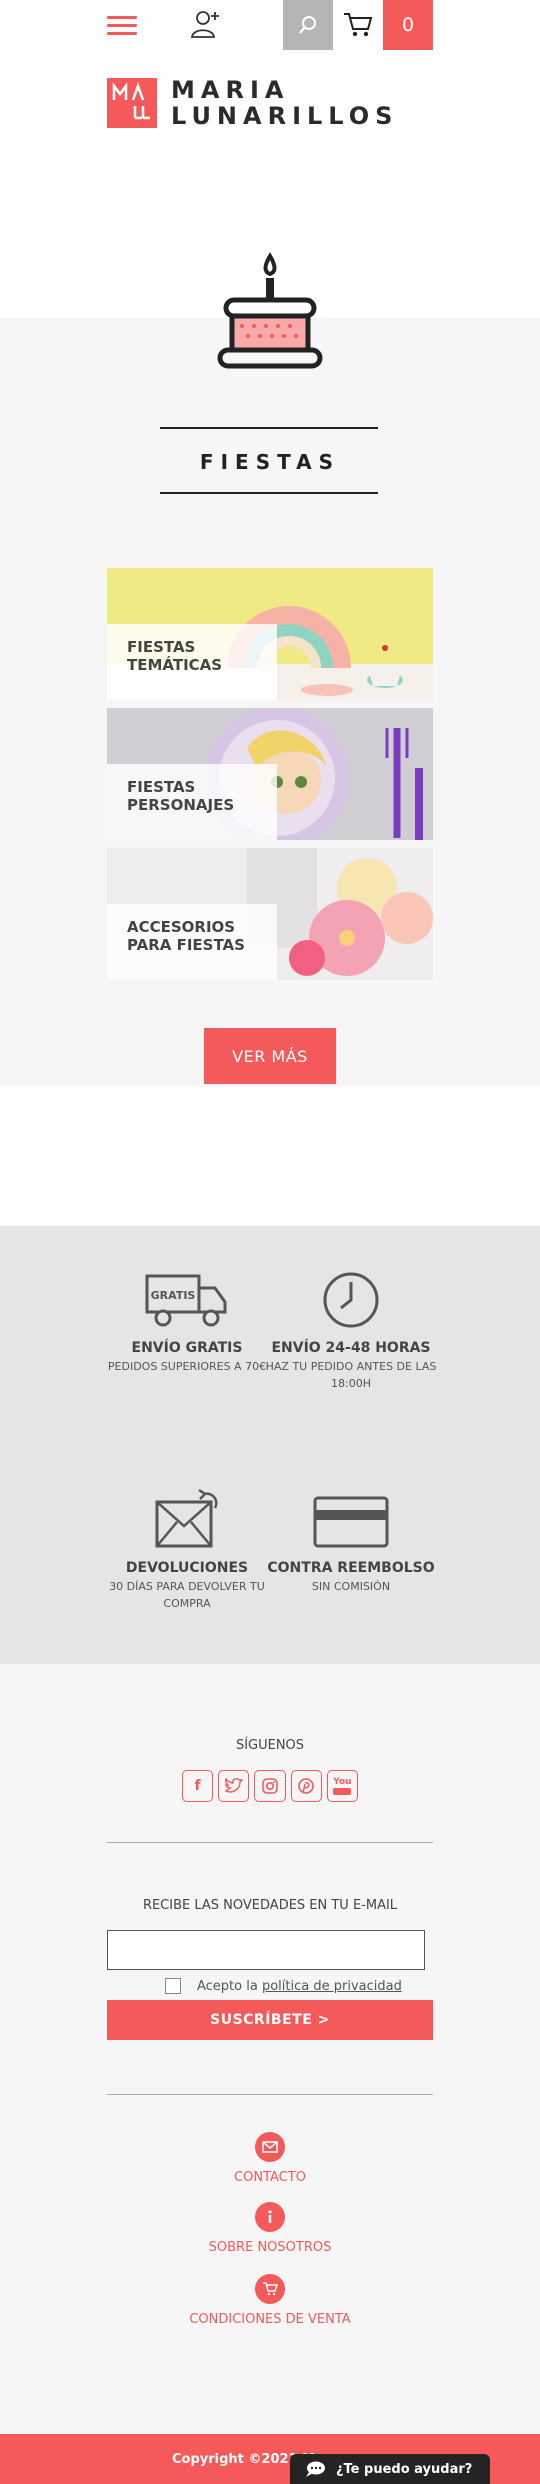 This screenshot has width=540, height=2484. I want to click on newsletter-title: RECIBE LAS NOVEDADES EN TU E-MAIL, so click(270, 1905).